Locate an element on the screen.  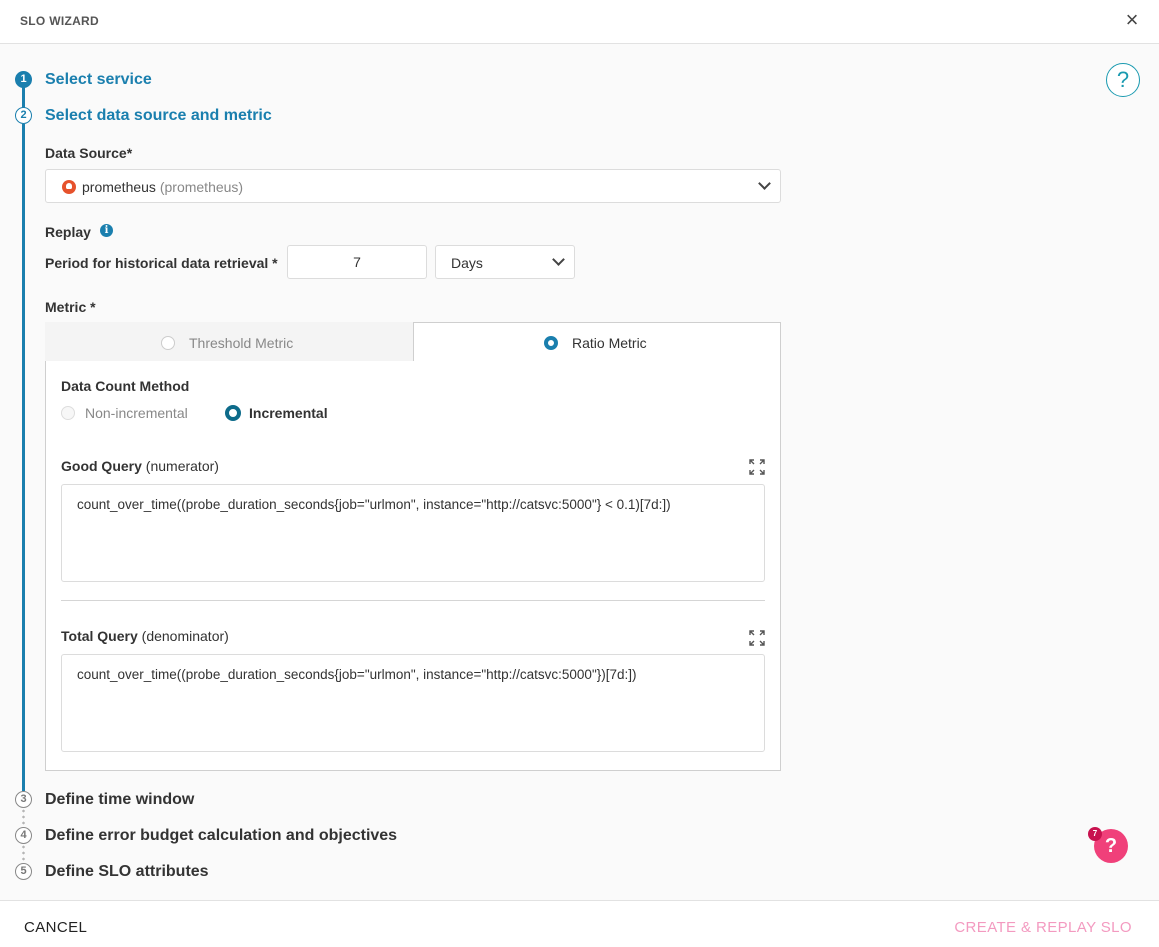
data-source-select: prometheus (prometheus) is located at coordinates (413, 186).